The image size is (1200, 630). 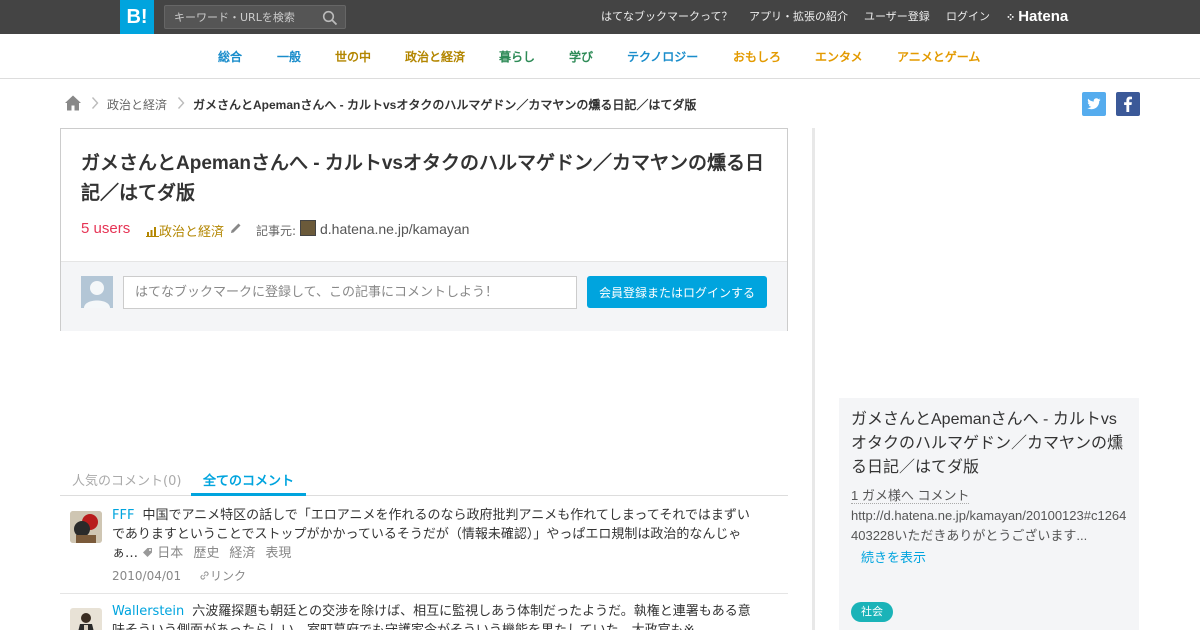 What do you see at coordinates (581, 56) in the screenshot?
I see `category-tab-learning: 学び` at bounding box center [581, 56].